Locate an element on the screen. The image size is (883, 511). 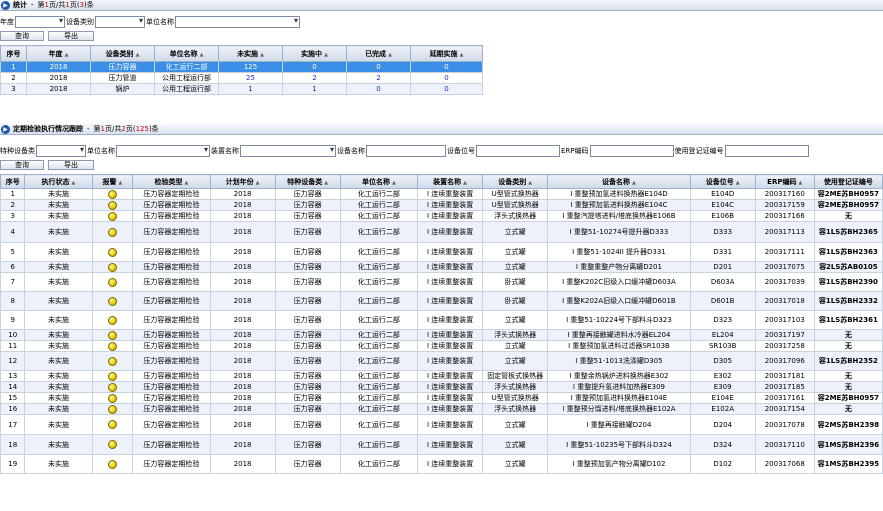
header-label: 检验类型 is located at coordinates (168, 181).